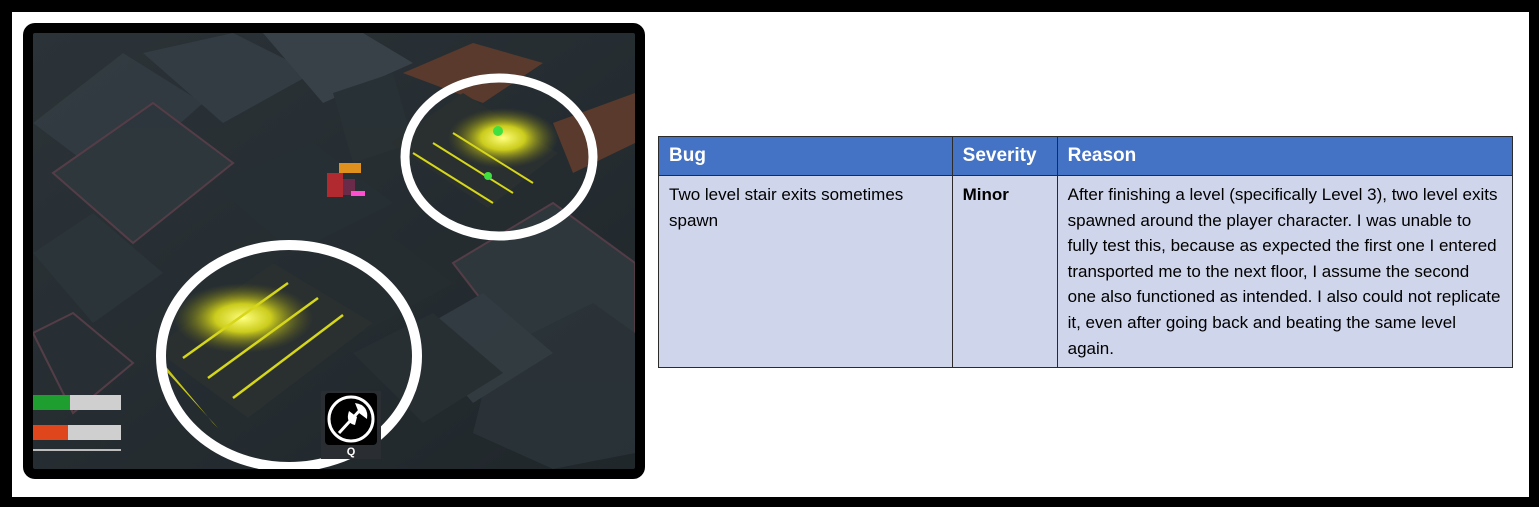 The width and height of the screenshot is (1539, 507). What do you see at coordinates (51, 402) in the screenshot?
I see `health-bar-fill` at bounding box center [51, 402].